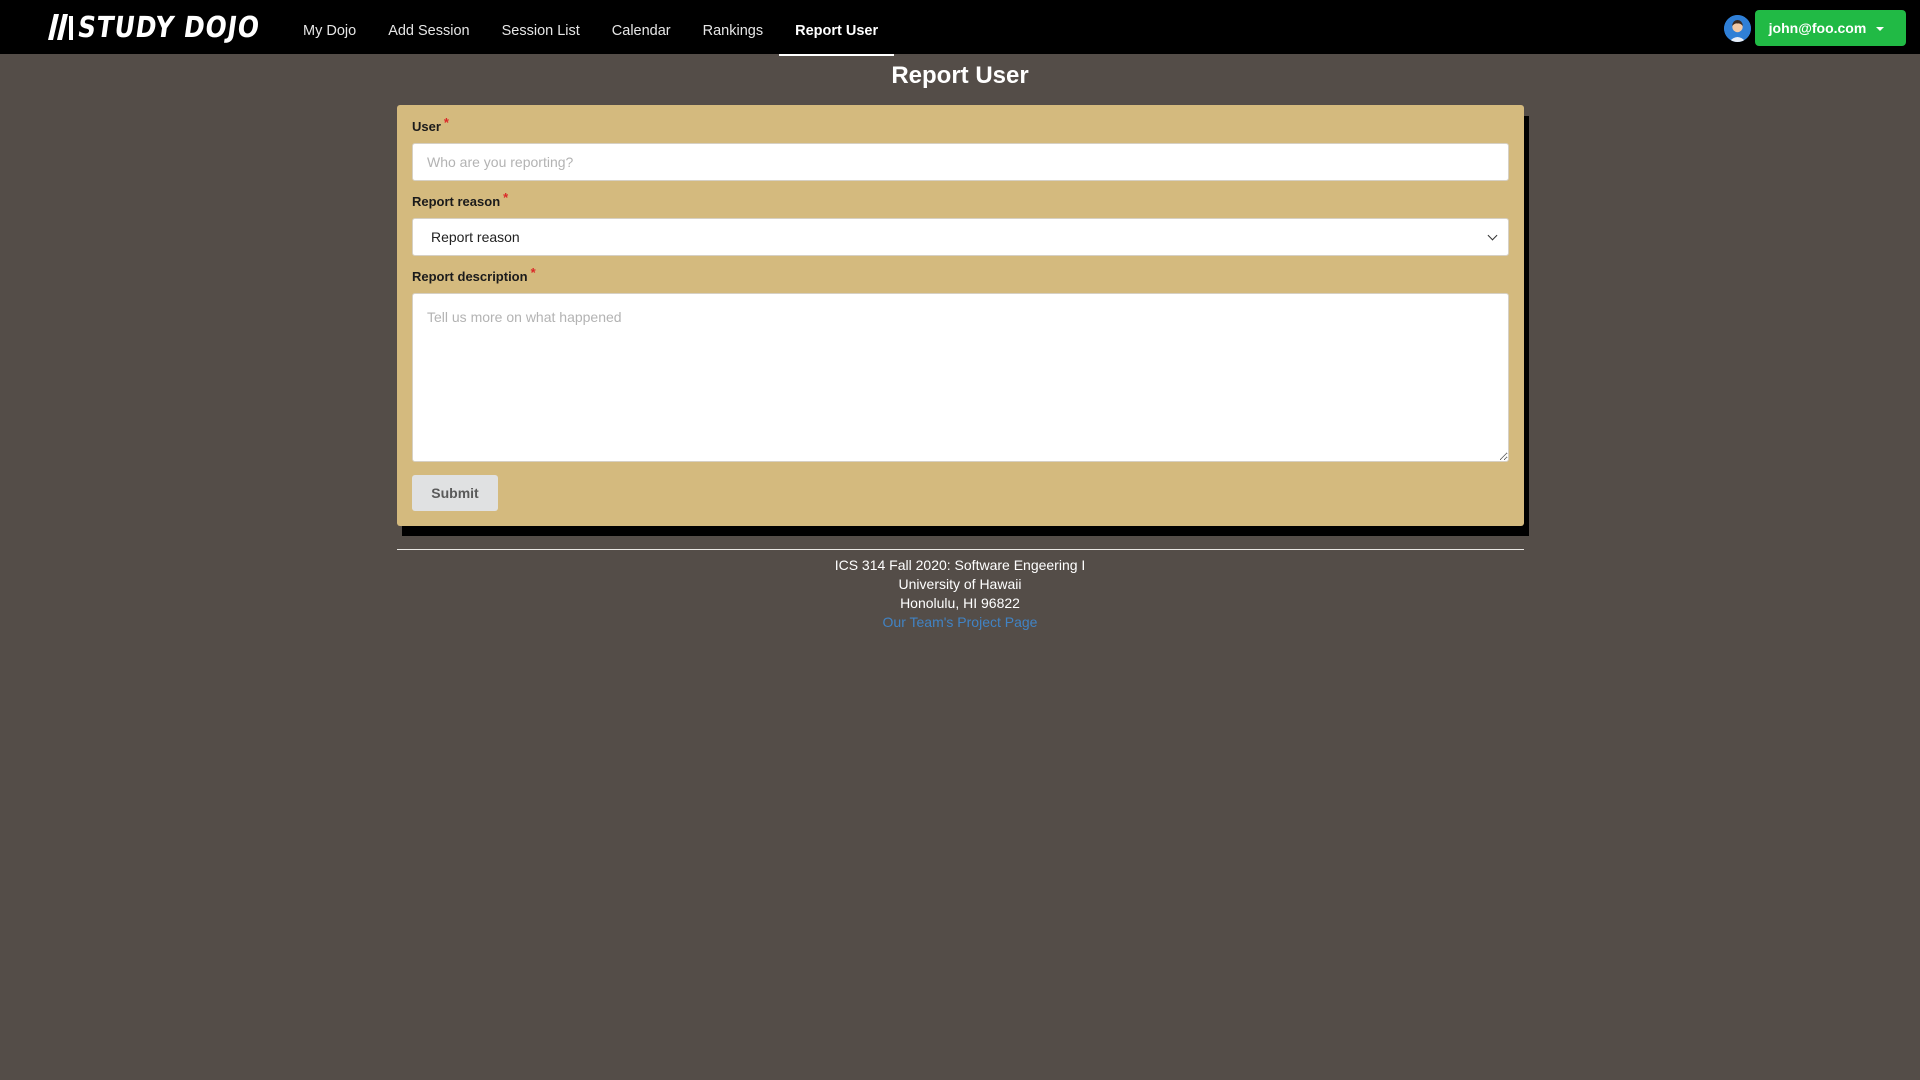 The image size is (1920, 1080). I want to click on description-field-label: Report description *, so click(474, 274).